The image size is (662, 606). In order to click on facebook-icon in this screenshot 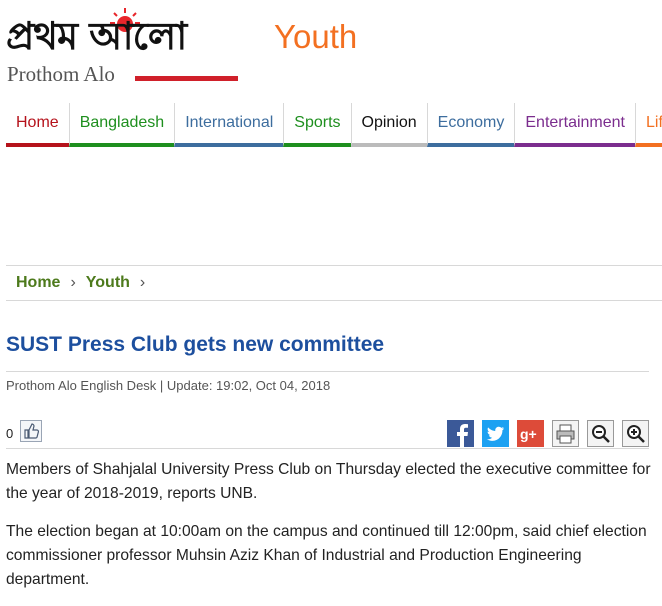, I will do `click(460, 433)`.